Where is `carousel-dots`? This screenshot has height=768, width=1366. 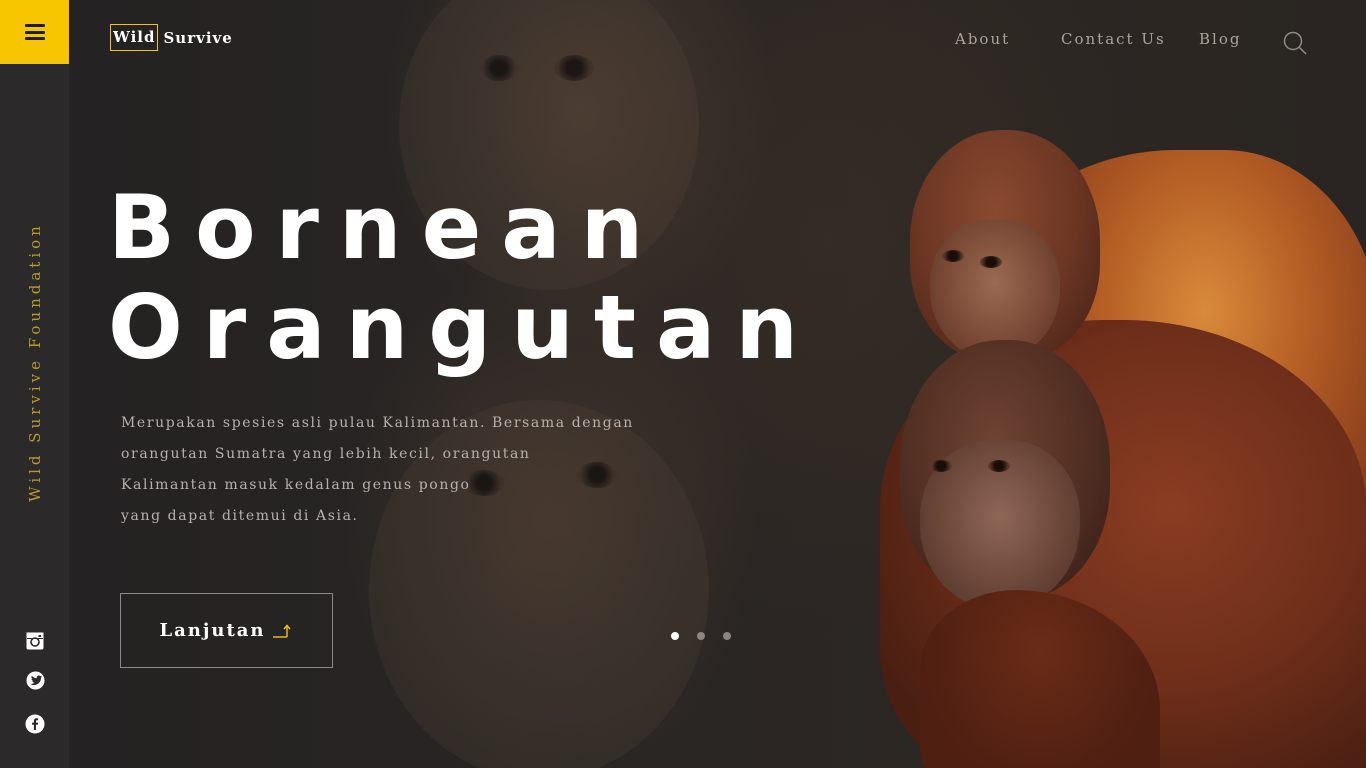
carousel-dots is located at coordinates (701, 636).